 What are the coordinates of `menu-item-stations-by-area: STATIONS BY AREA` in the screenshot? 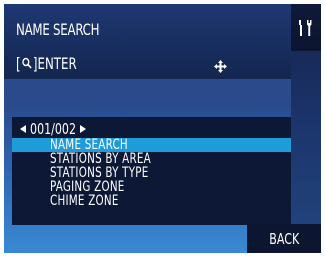 It's located at (151, 159).